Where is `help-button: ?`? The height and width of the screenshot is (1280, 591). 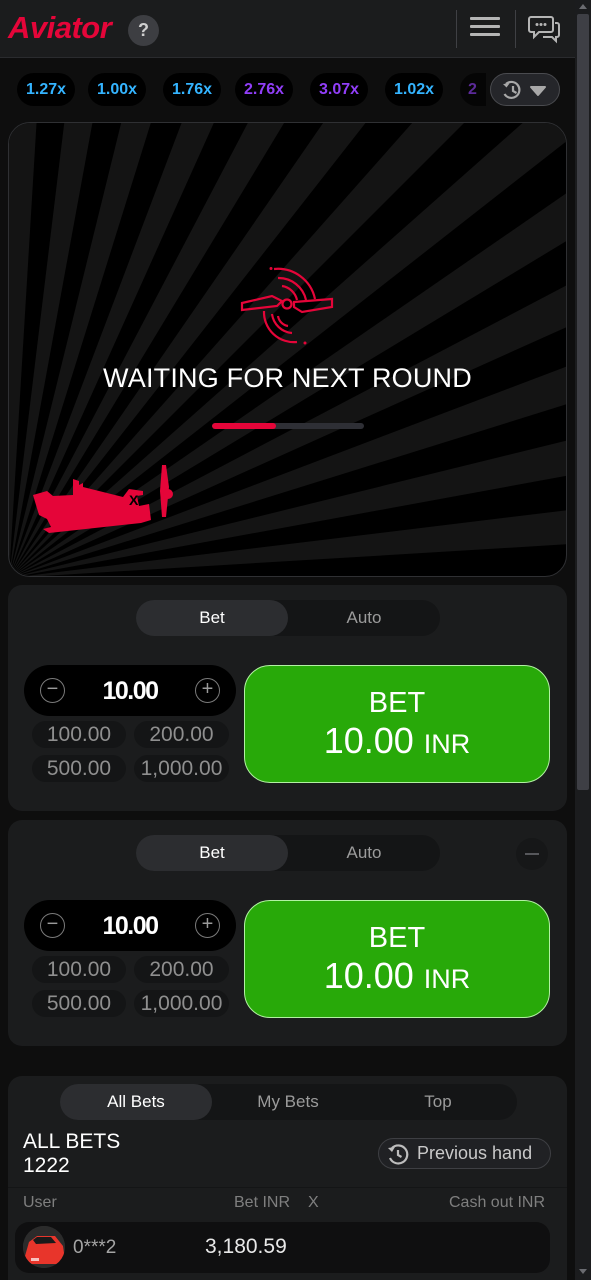 help-button: ? is located at coordinates (143, 30).